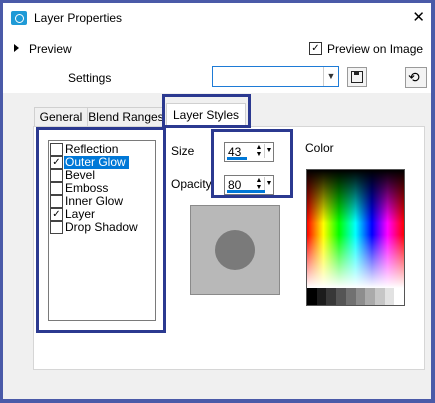 The width and height of the screenshot is (435, 403). What do you see at coordinates (319, 148) in the screenshot?
I see `color-label: Color` at bounding box center [319, 148].